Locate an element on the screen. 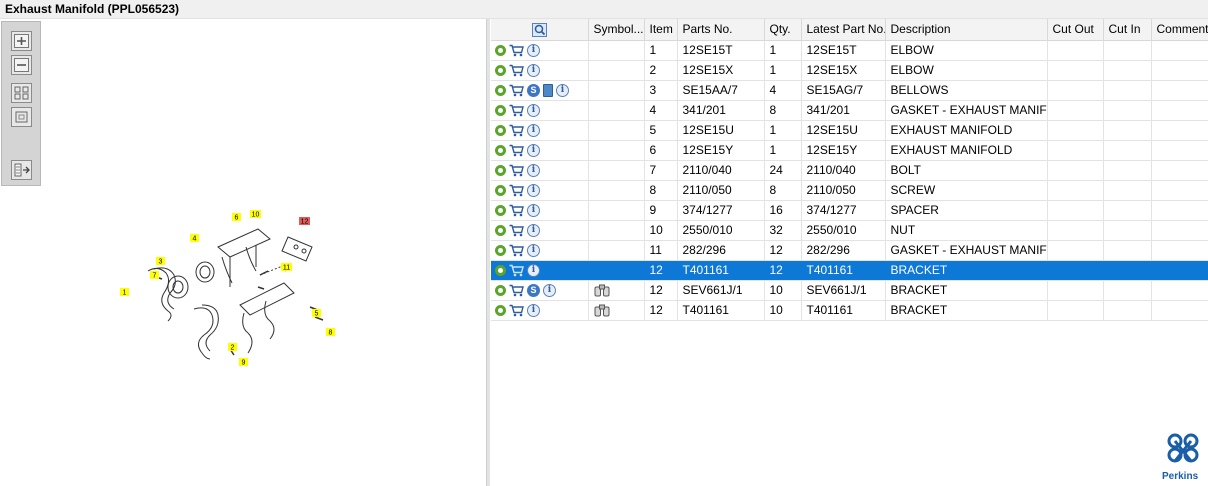 The image size is (1208, 486). col-comment-header: Comment is located at coordinates (1179, 30).